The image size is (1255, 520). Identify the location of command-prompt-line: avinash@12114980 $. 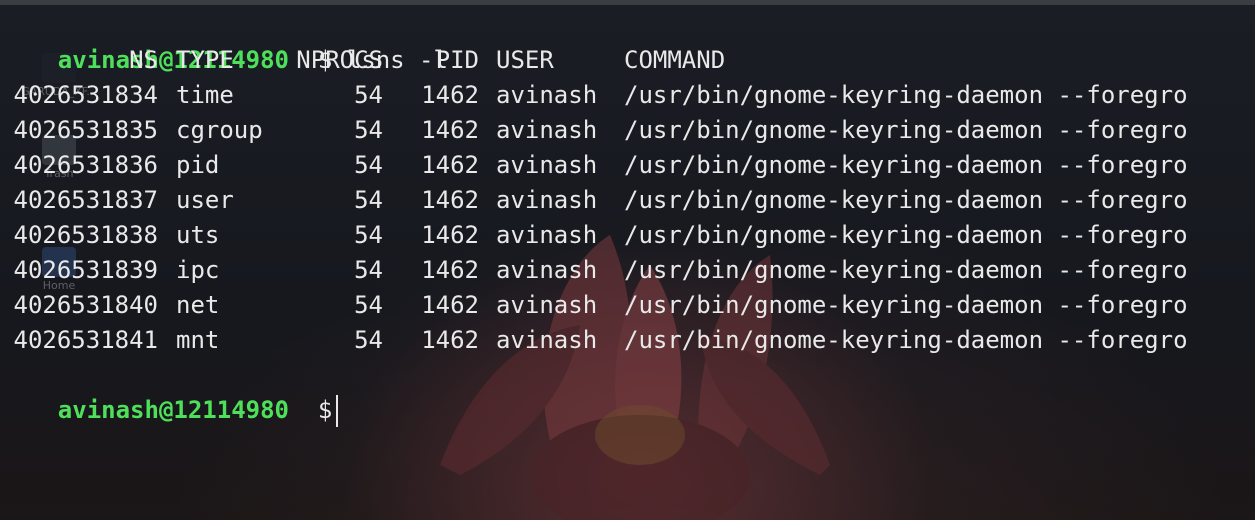
(169, 392).